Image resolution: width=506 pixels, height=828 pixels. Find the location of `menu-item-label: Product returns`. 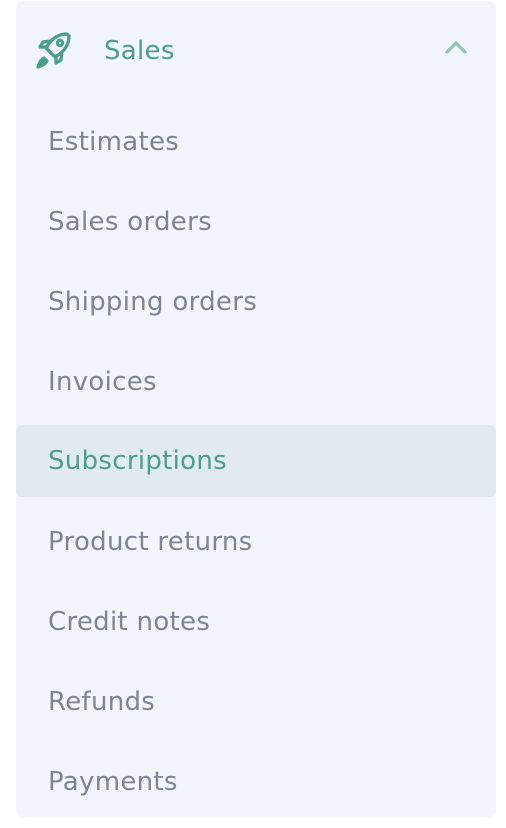

menu-item-label: Product returns is located at coordinates (150, 542).